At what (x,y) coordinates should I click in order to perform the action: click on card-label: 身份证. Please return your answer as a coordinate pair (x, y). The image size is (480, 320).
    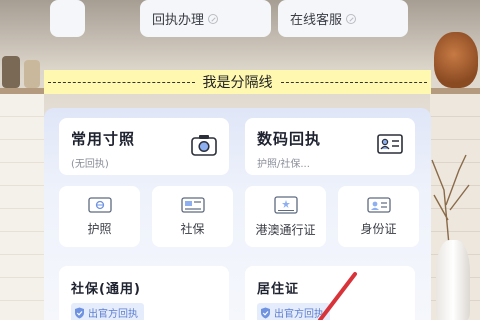
    Looking at the image, I should click on (378, 228).